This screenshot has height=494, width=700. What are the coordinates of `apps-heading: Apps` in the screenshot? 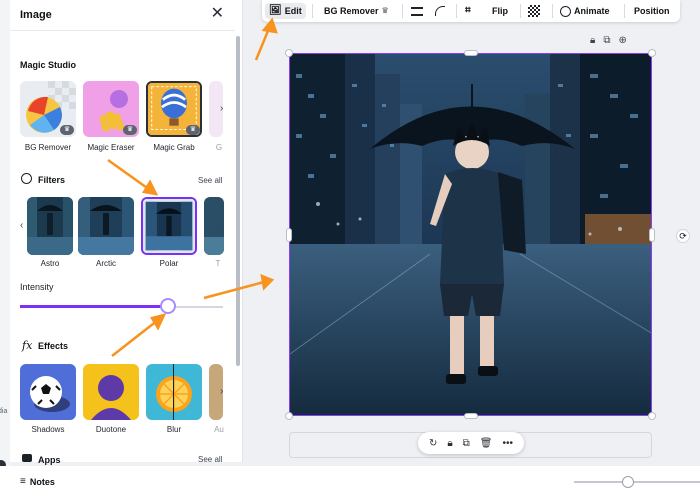 It's located at (49, 460).